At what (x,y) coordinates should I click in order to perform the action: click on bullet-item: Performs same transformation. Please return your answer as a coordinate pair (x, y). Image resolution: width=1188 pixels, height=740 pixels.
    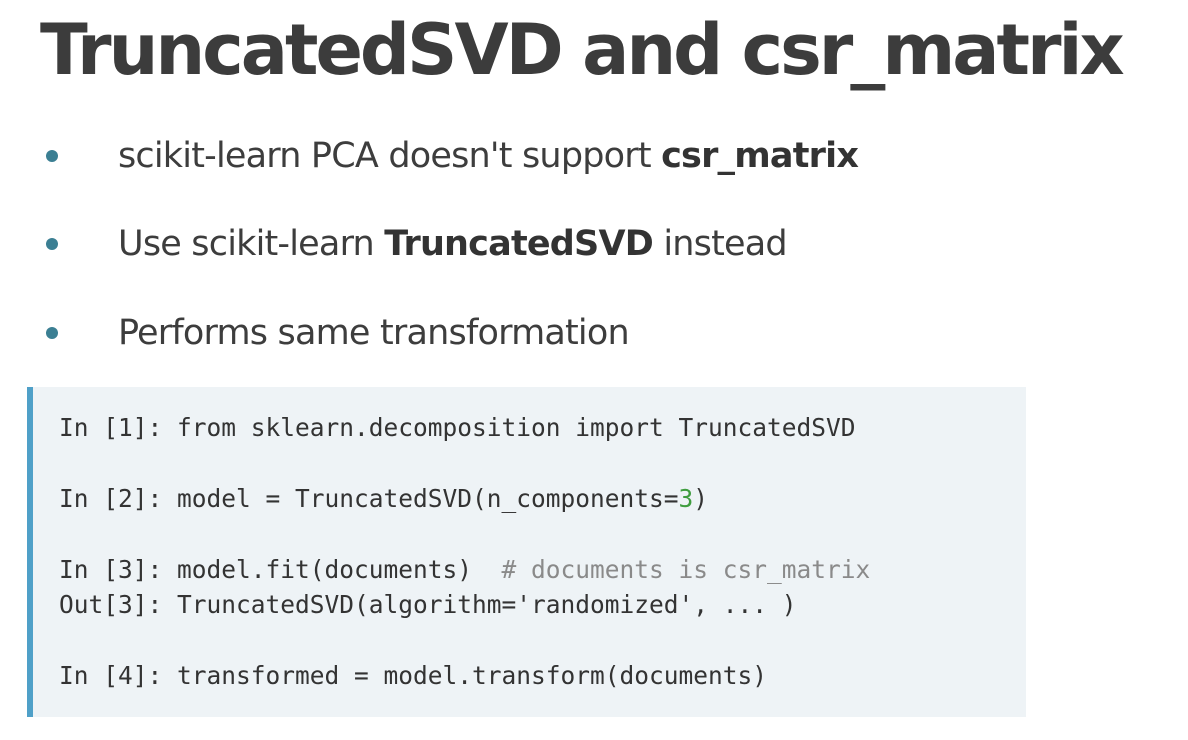
    Looking at the image, I should click on (338, 333).